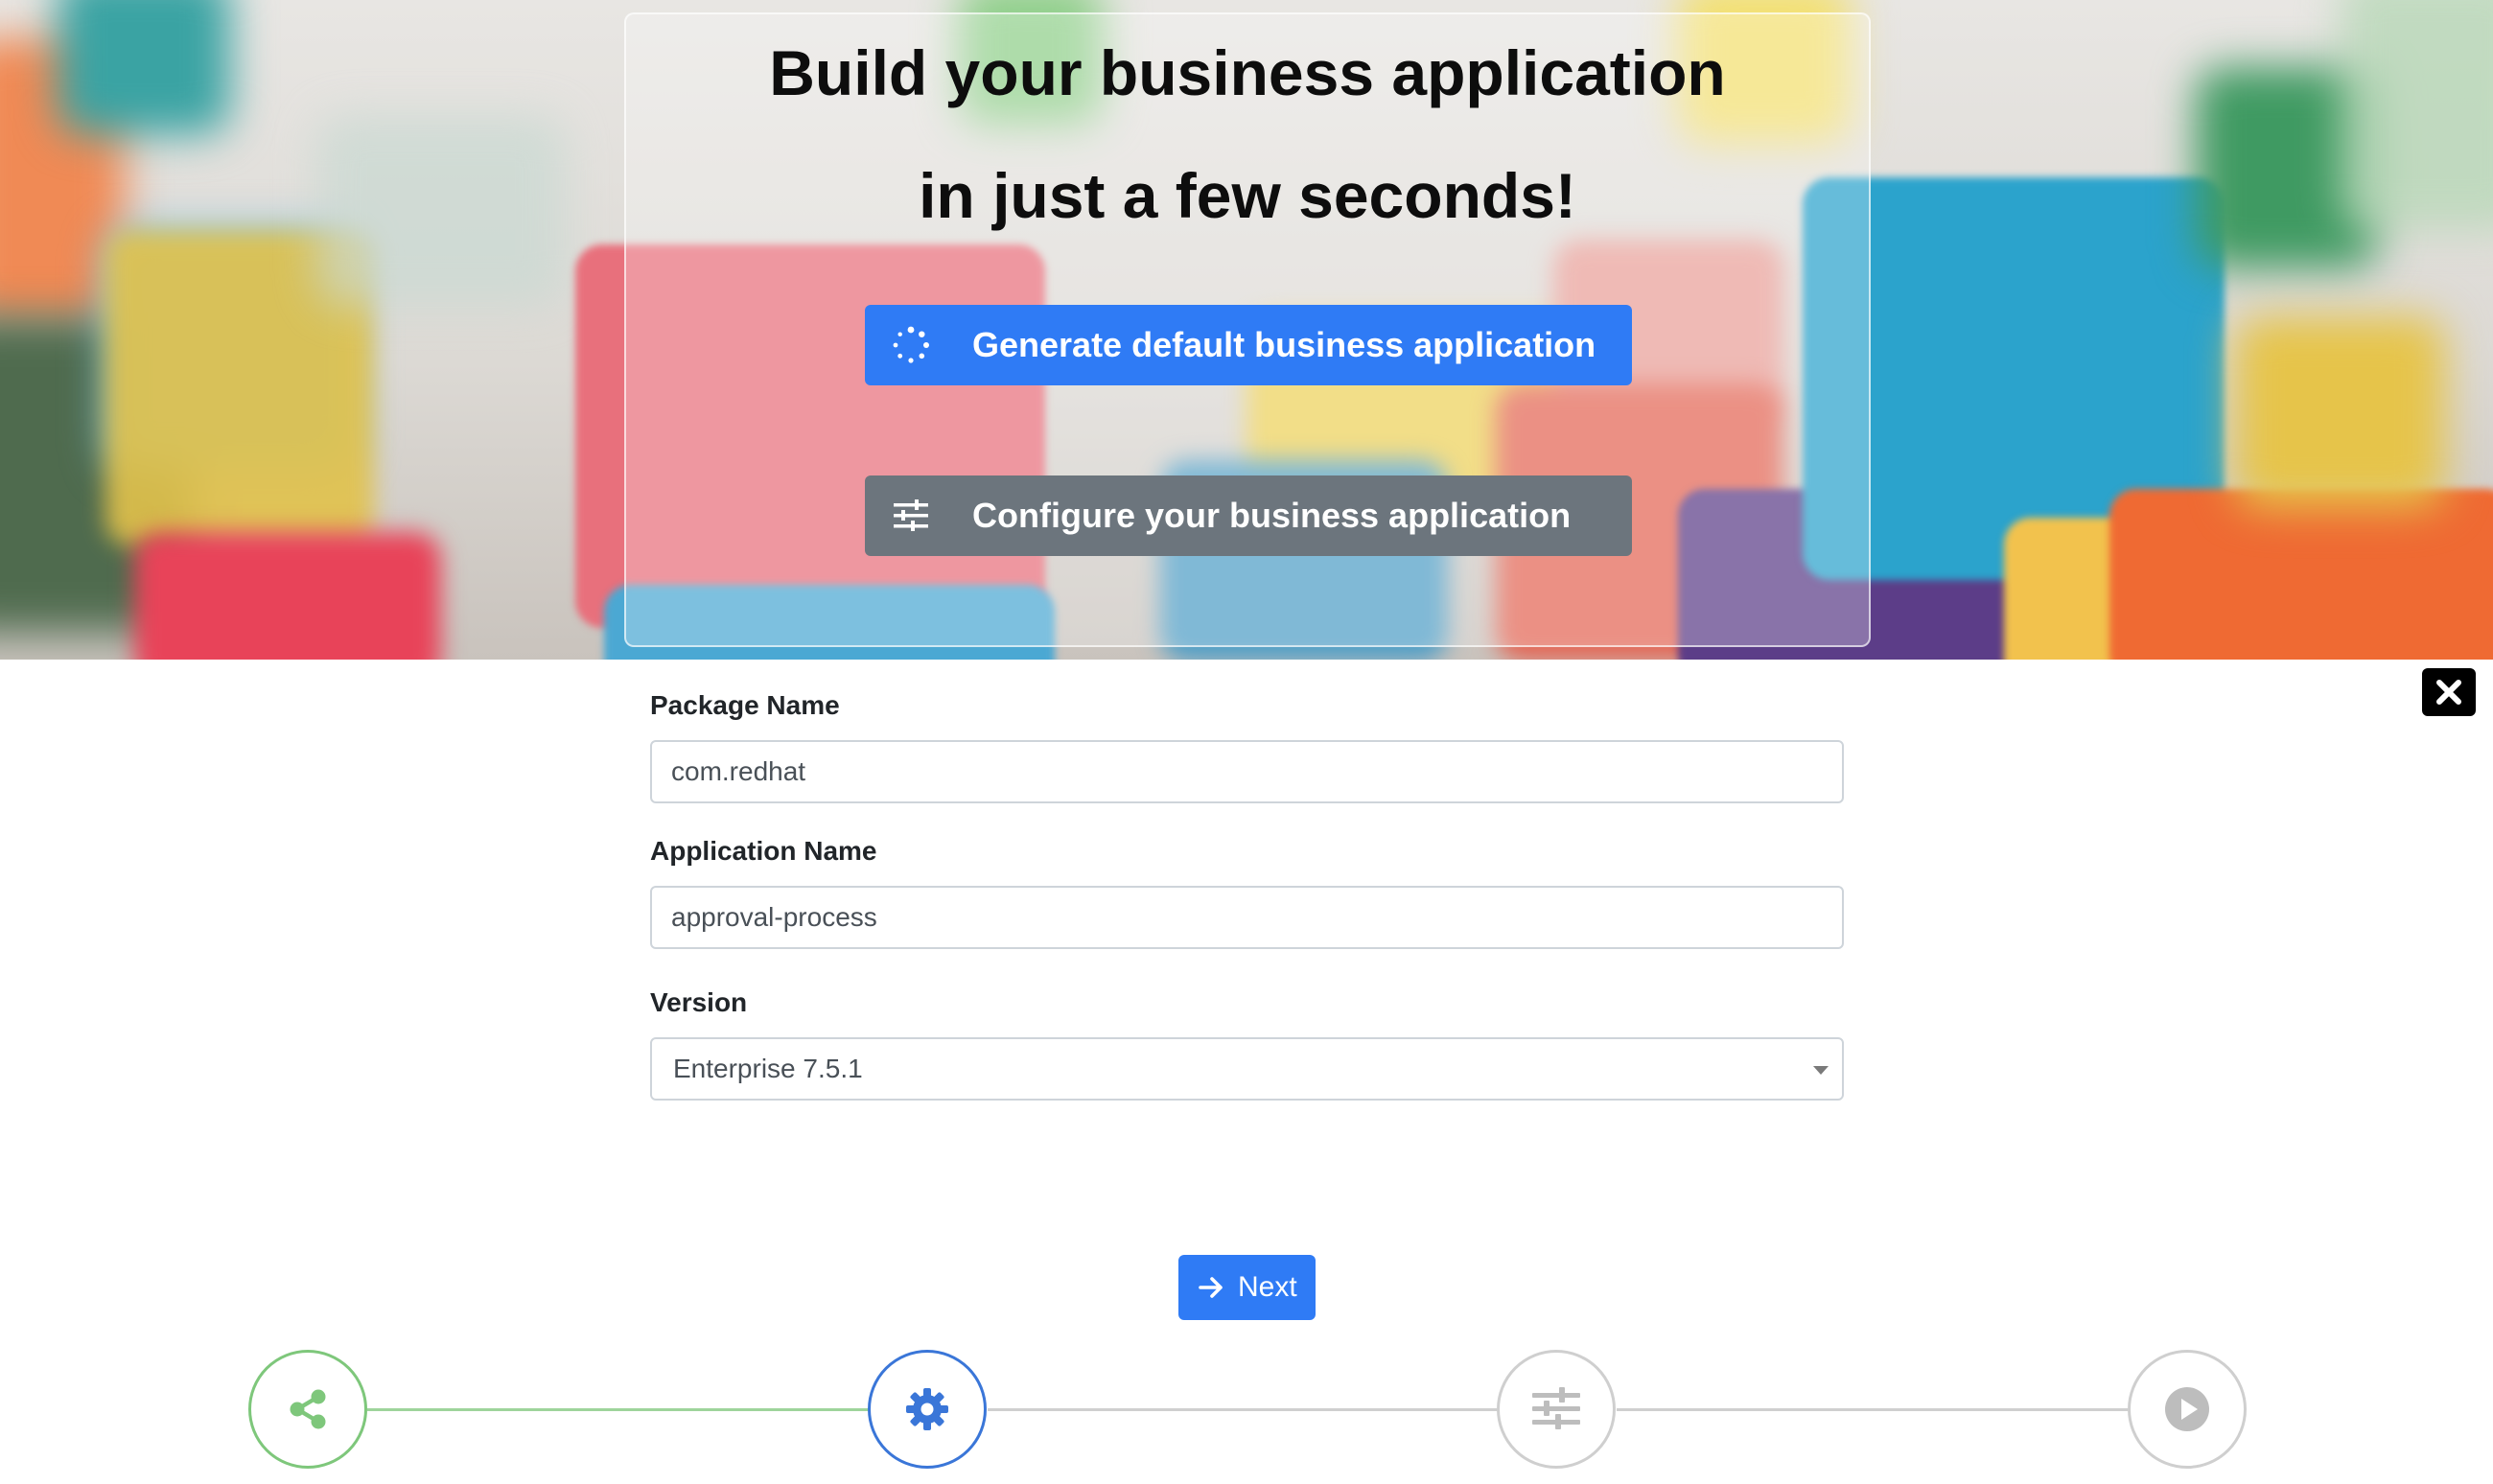 The image size is (2493, 1484). What do you see at coordinates (1247, 917) in the screenshot?
I see `application-name-input` at bounding box center [1247, 917].